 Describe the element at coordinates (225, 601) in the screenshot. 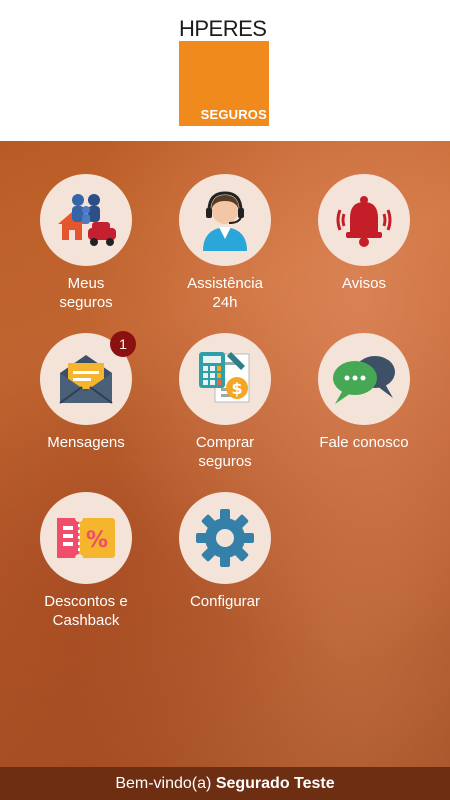

I see `menu-label: Configurar` at that location.